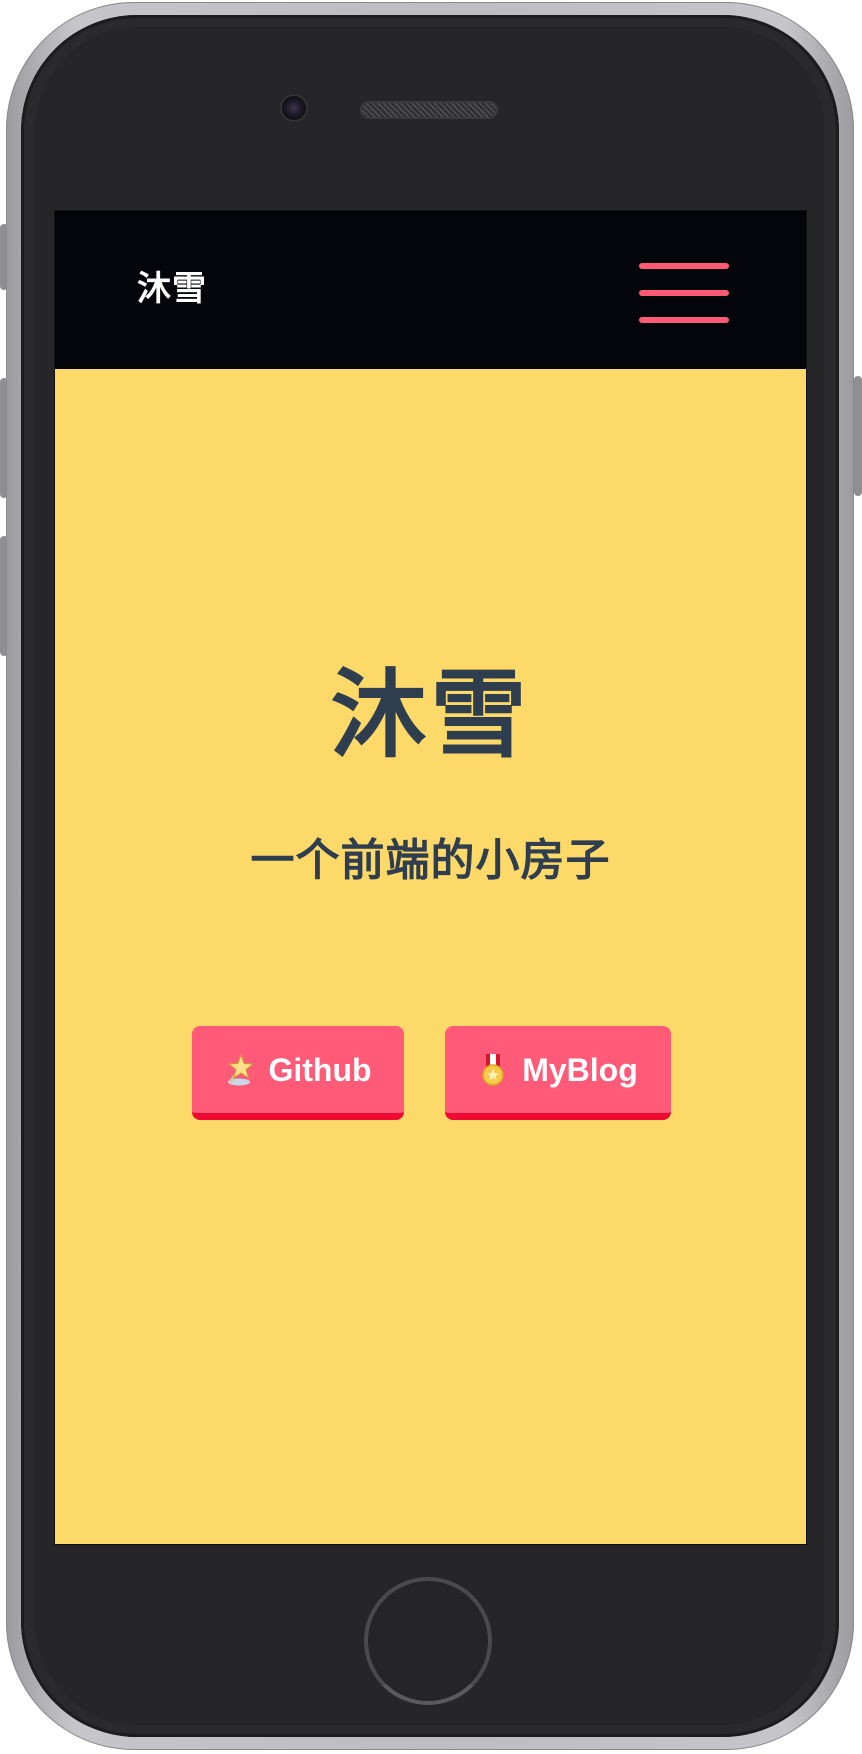 The image size is (862, 1754). Describe the element at coordinates (858, 436) in the screenshot. I see `power-button` at that location.